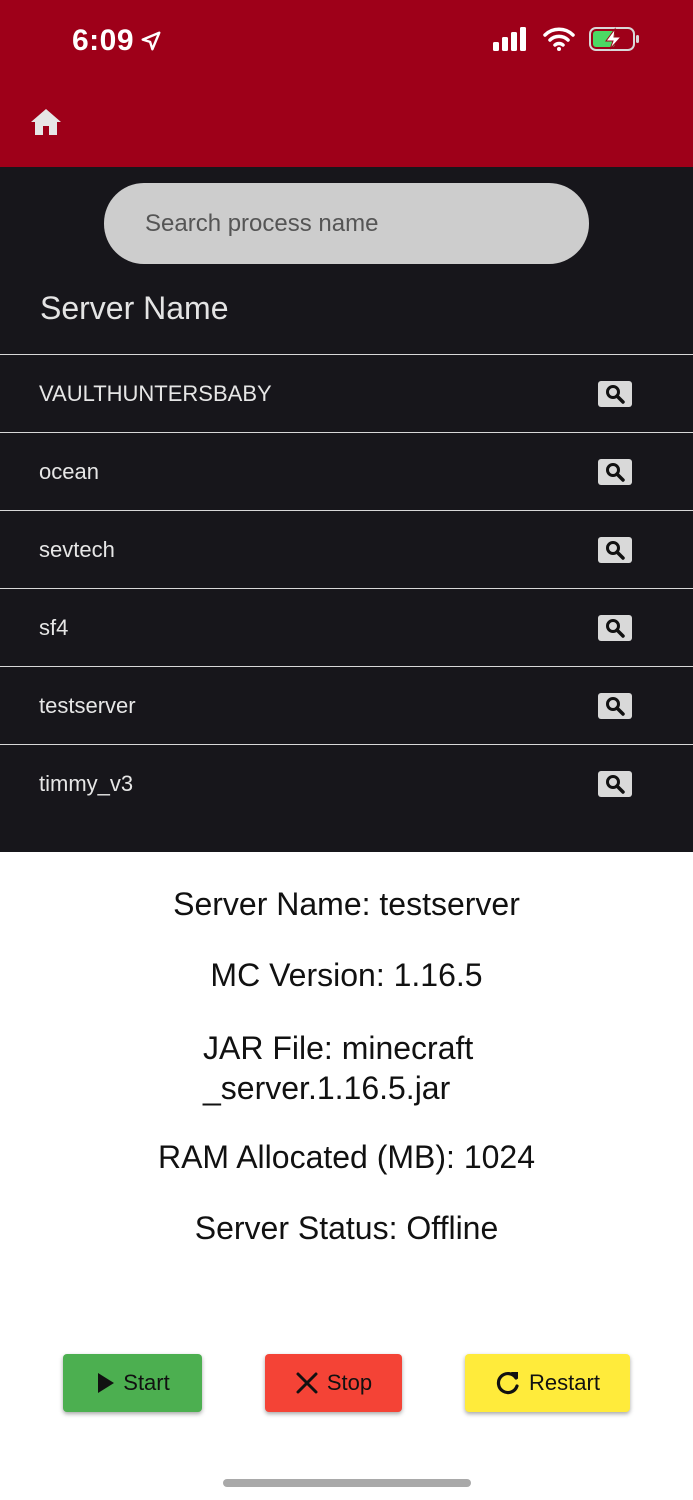 The height and width of the screenshot is (1500, 693). What do you see at coordinates (327, 1088) in the screenshot?
I see `jar-file-line-2: _server.1.16.5.jar` at bounding box center [327, 1088].